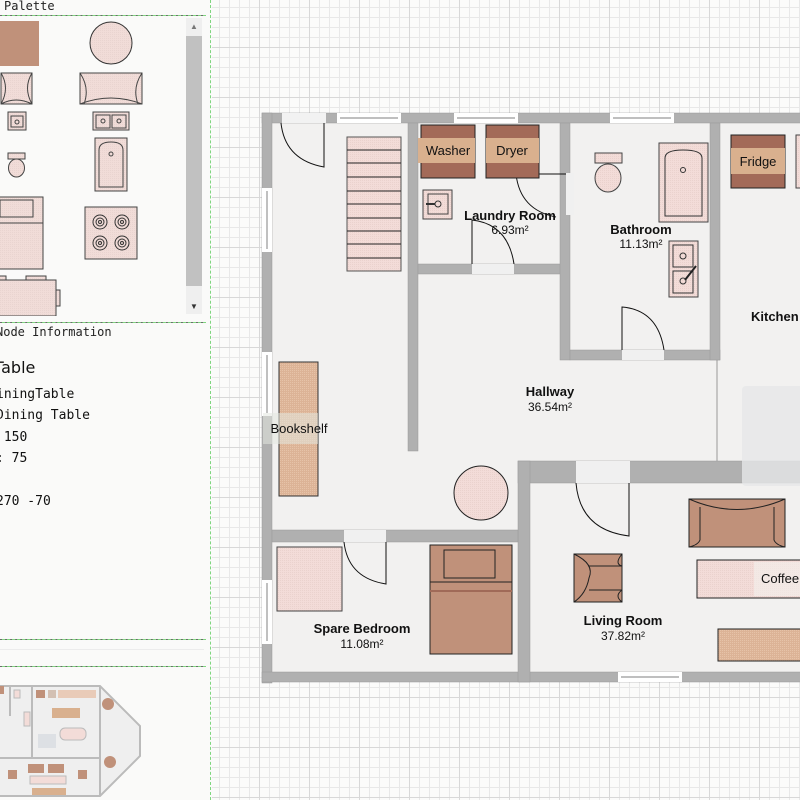 Image resolution: width=800 pixels, height=800 pixels. Describe the element at coordinates (780, 578) in the screenshot. I see `coffee-label: Coffee` at that location.